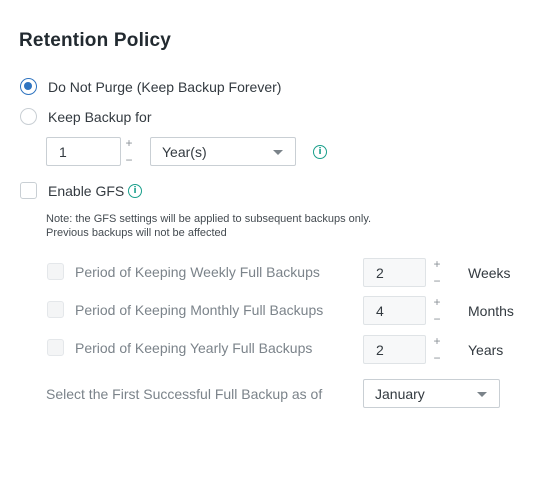 This screenshot has width=560, height=480. Describe the element at coordinates (489, 273) in the screenshot. I see `weekly-unit: Weeks` at that location.